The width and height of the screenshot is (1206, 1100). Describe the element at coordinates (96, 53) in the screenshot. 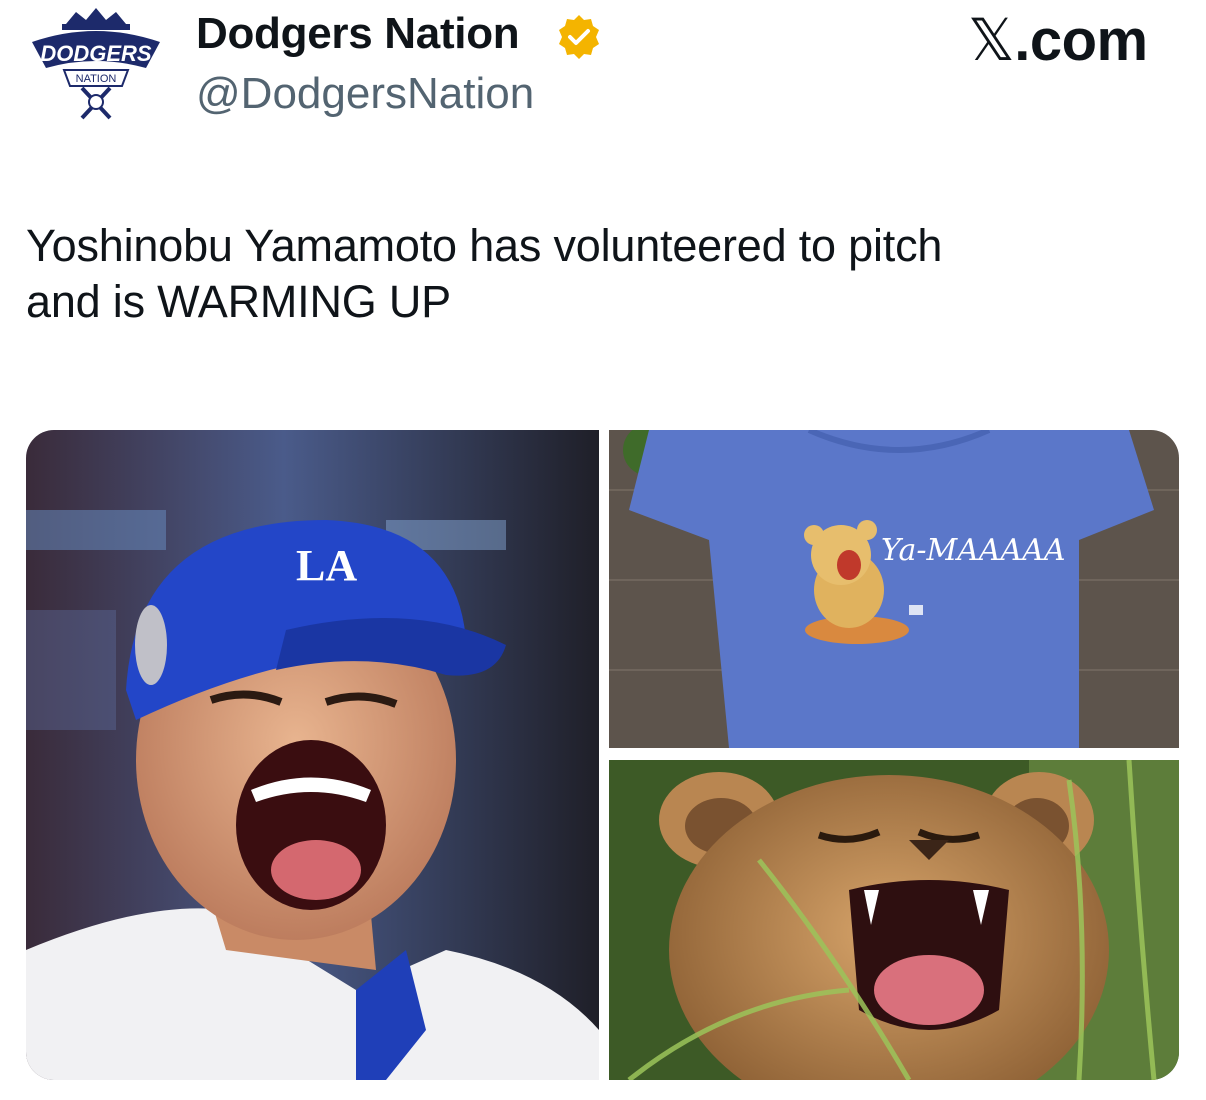

I see `avatar-wordmark: DODGERS` at that location.